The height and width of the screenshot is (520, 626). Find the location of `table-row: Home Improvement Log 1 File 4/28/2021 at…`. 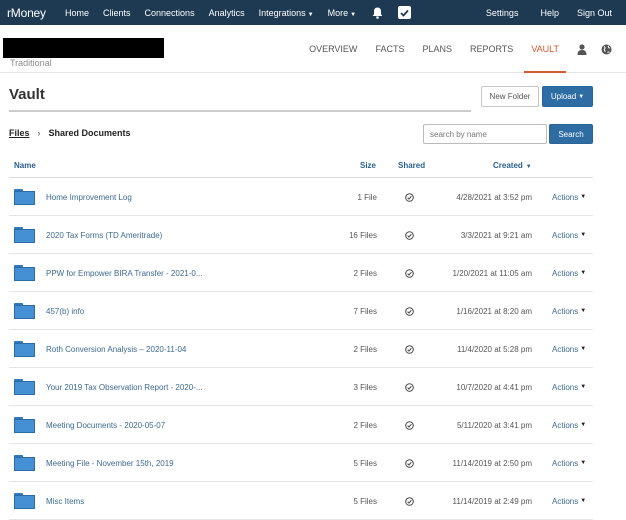

table-row: Home Improvement Log 1 File 4/28/2021 at… is located at coordinates (301, 197).